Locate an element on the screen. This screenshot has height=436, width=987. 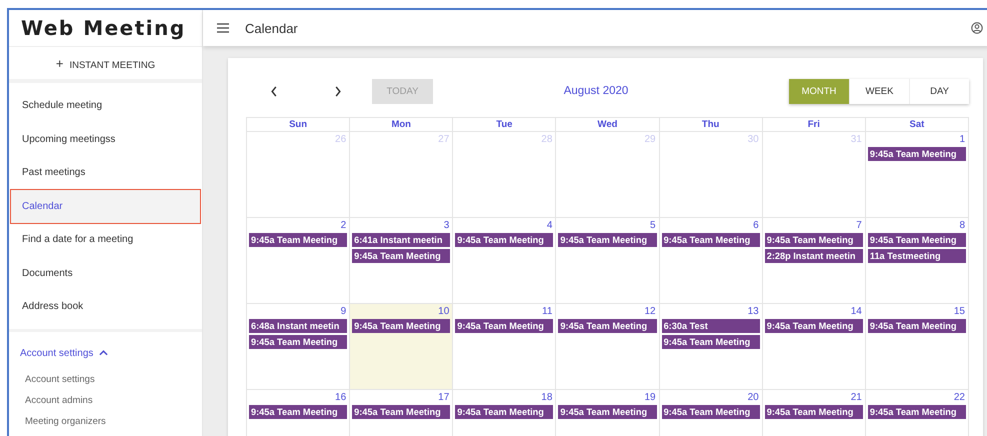
next-icon is located at coordinates (338, 91).